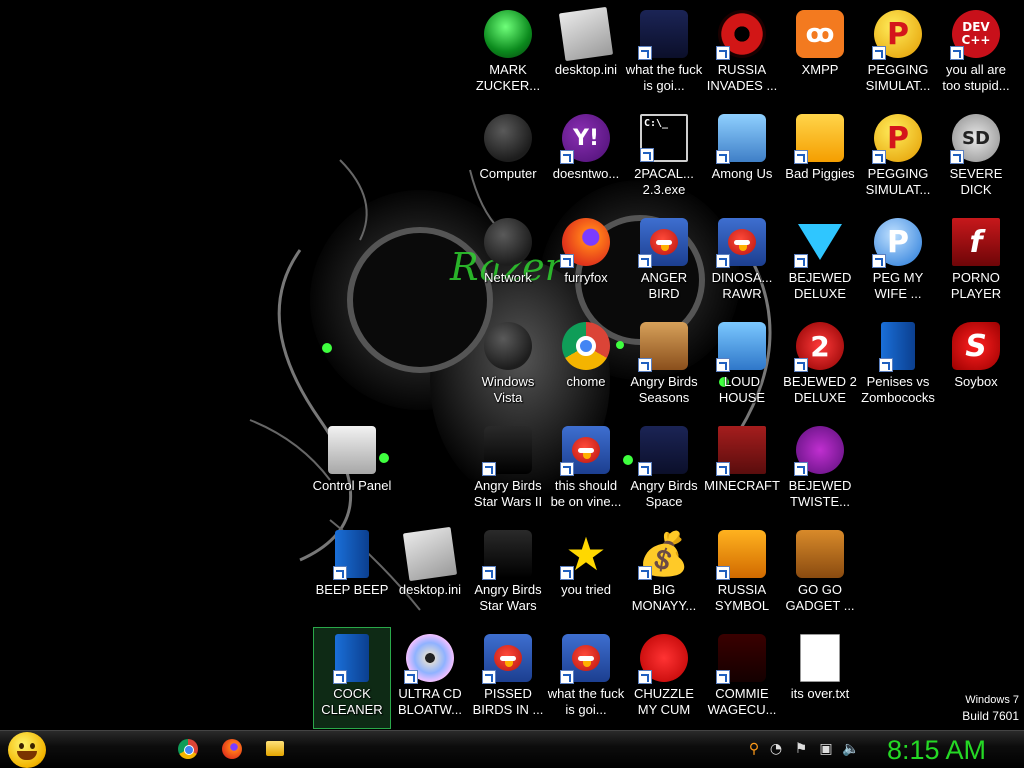 The height and width of the screenshot is (768, 1024). Describe the element at coordinates (742, 158) in the screenshot. I see `desktop-icon: Among Us` at that location.